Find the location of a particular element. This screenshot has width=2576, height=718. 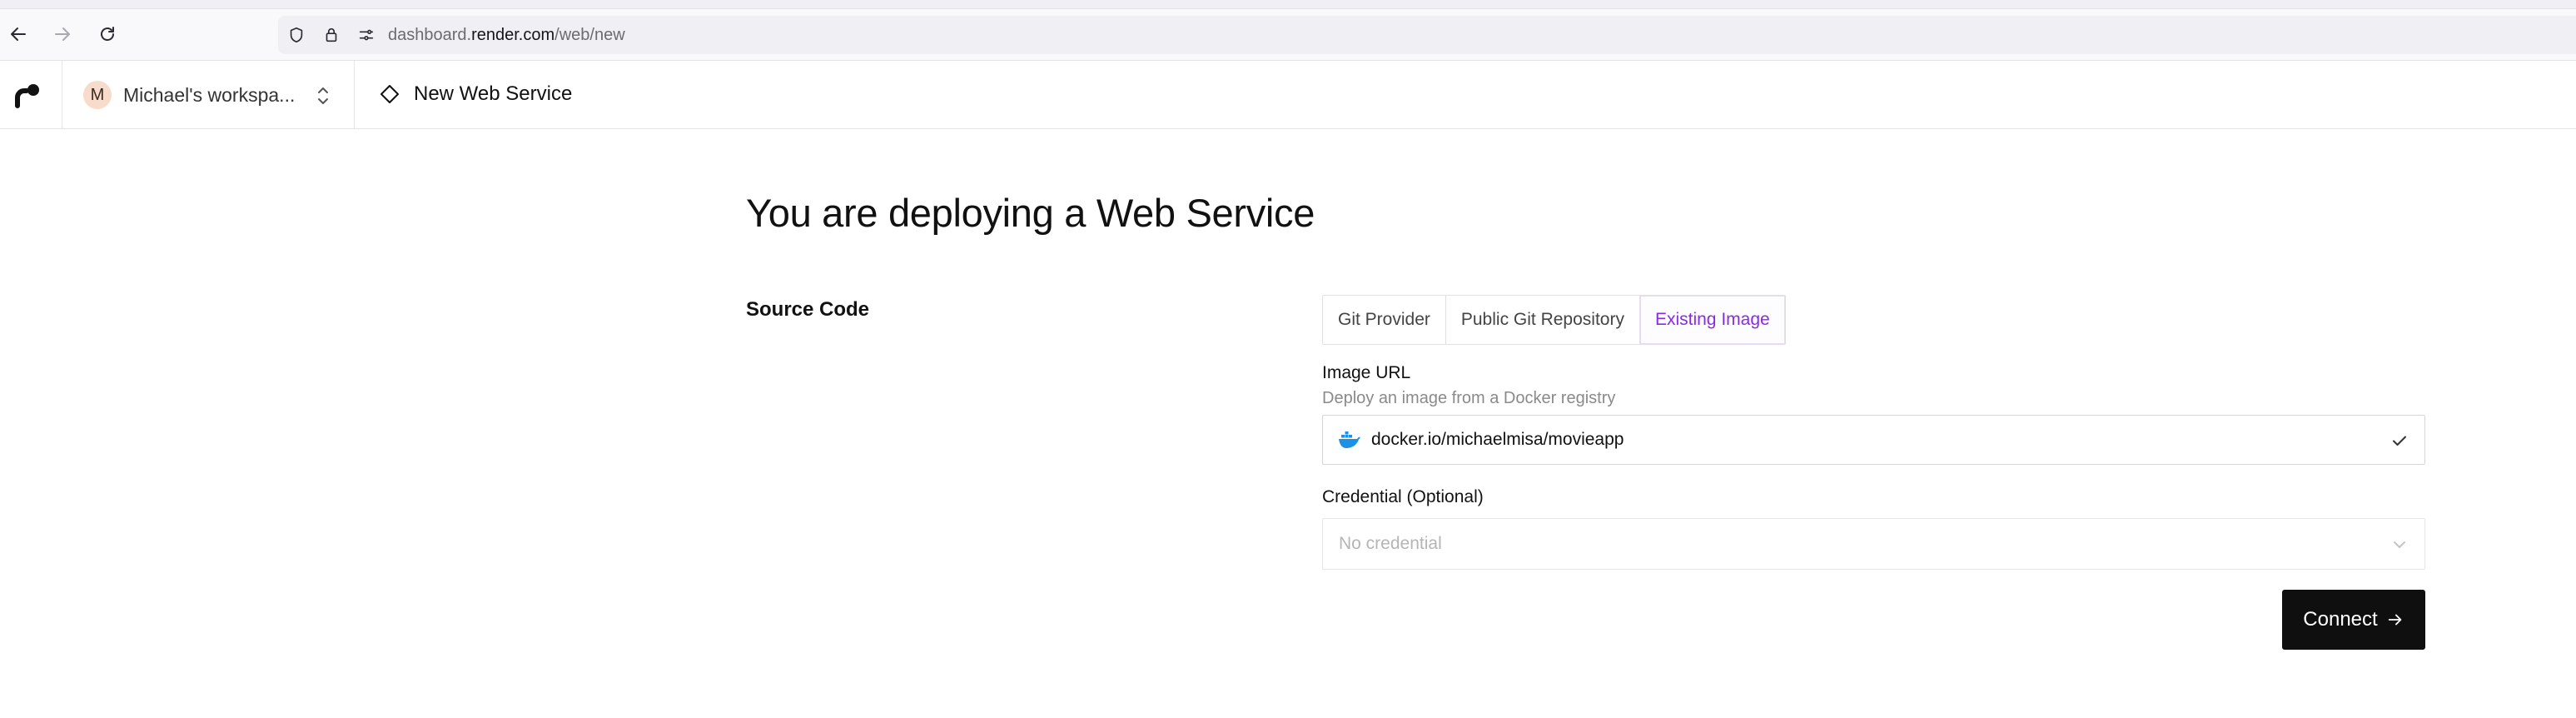

reload-icon is located at coordinates (107, 34).